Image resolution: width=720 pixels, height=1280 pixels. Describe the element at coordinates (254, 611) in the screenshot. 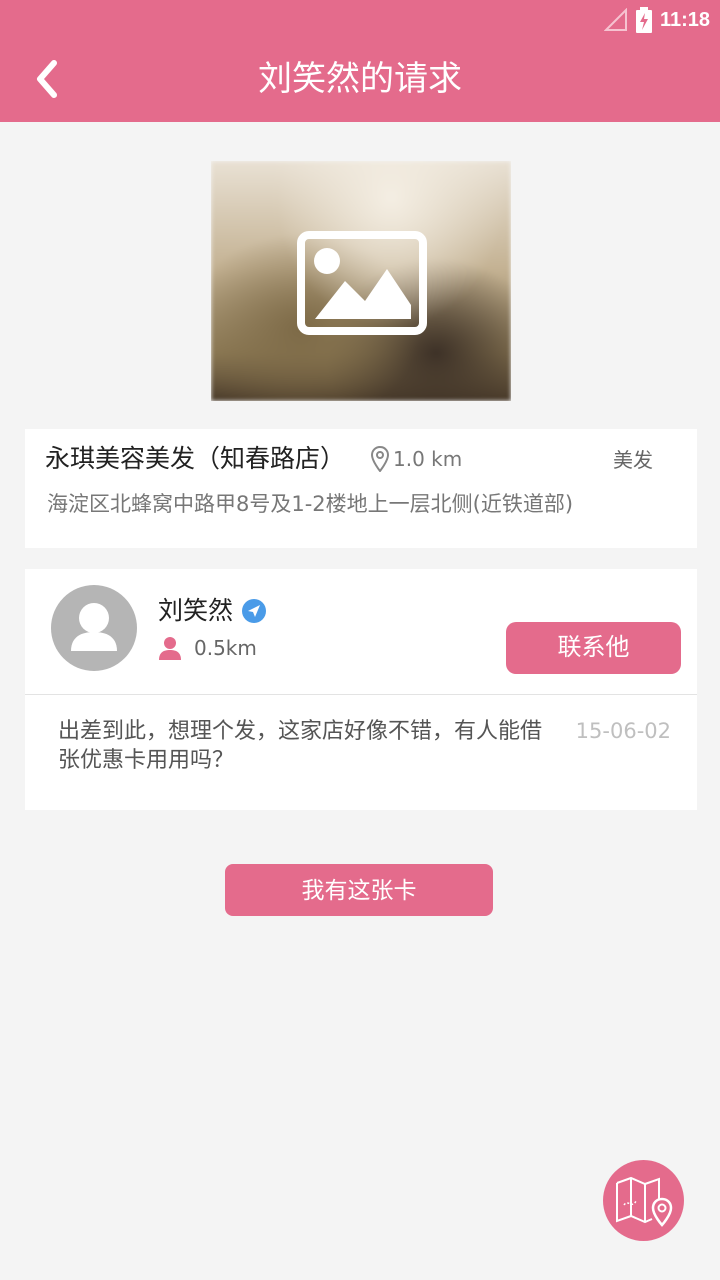

I see `verified-badge-icon` at that location.